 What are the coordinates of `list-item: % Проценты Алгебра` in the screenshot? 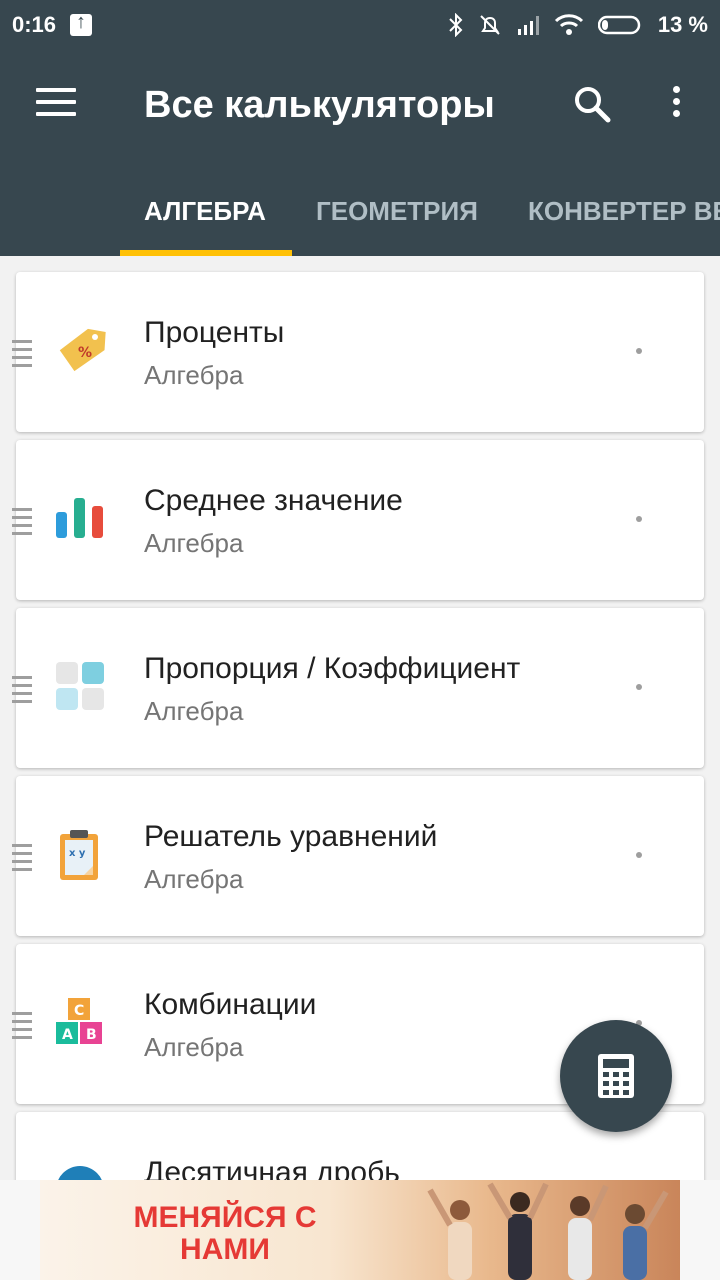 It's located at (358, 352).